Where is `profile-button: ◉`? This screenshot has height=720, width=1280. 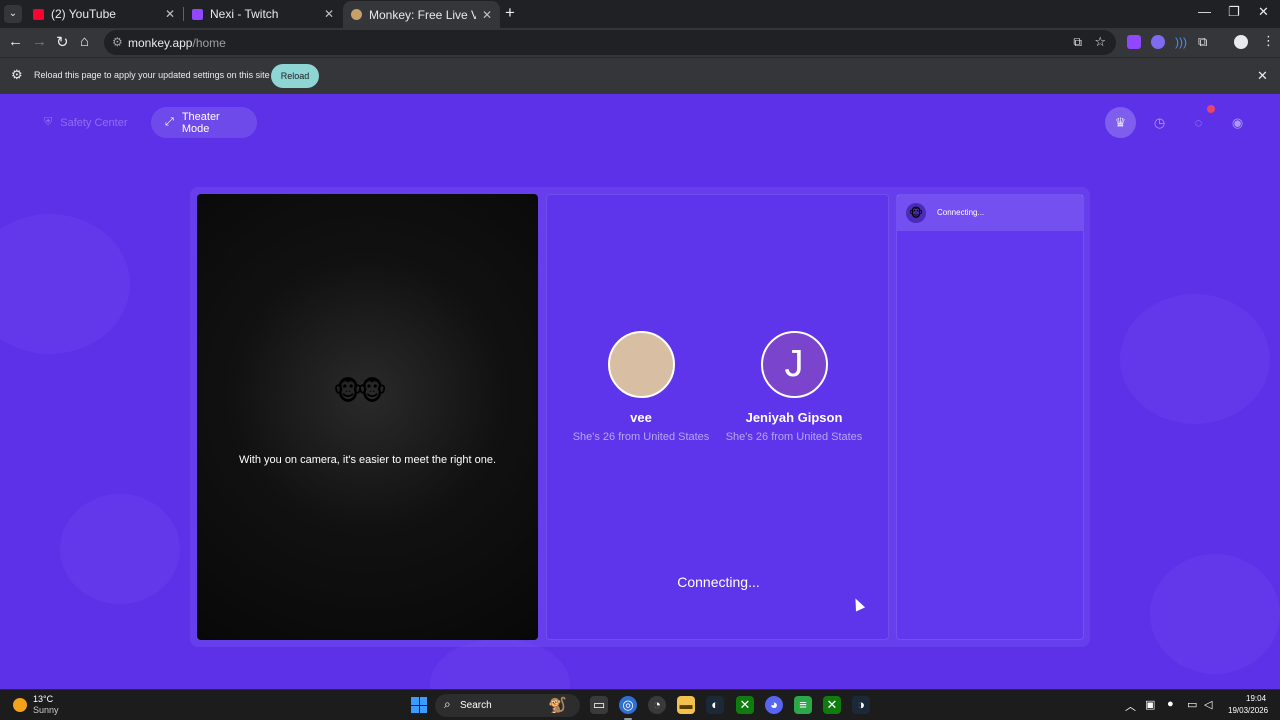 profile-button: ◉ is located at coordinates (1237, 122).